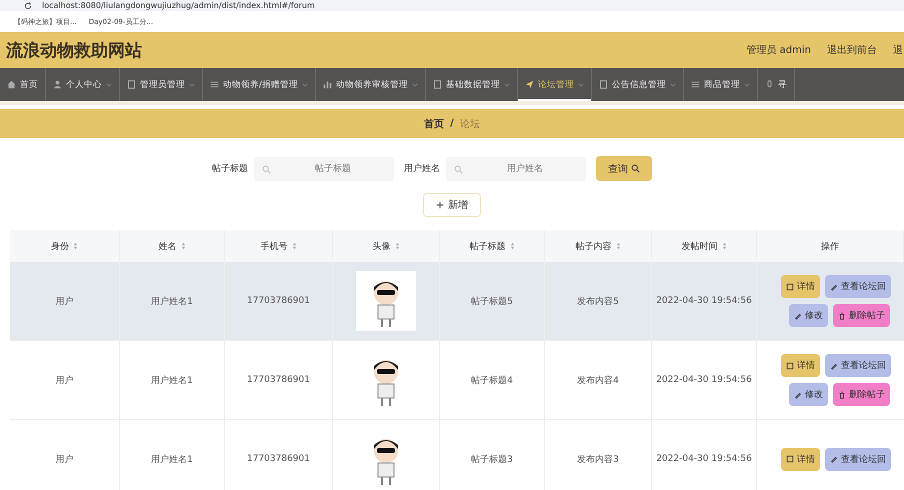 This screenshot has height=490, width=904. Describe the element at coordinates (23, 84) in the screenshot. I see `nav-menu-item: 首页` at that location.